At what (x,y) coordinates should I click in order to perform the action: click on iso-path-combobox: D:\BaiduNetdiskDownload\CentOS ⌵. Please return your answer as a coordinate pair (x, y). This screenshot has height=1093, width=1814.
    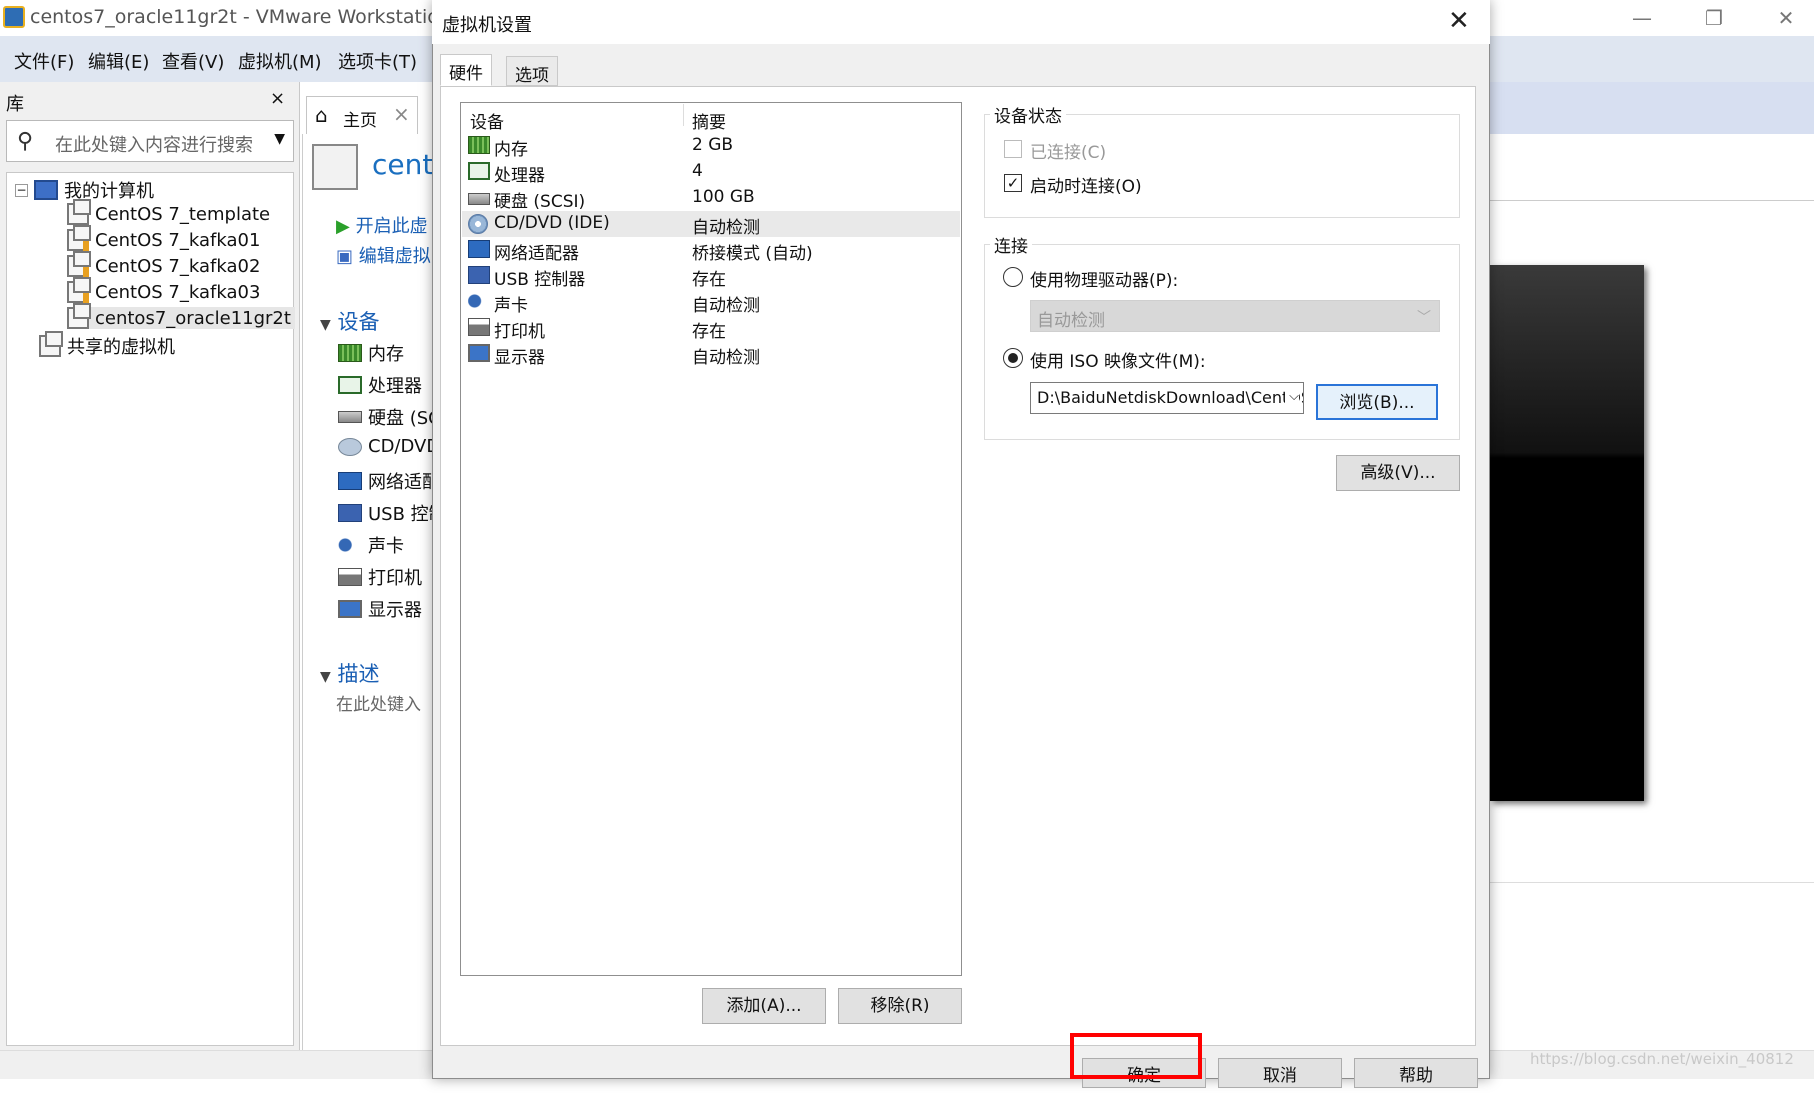
    Looking at the image, I should click on (1167, 398).